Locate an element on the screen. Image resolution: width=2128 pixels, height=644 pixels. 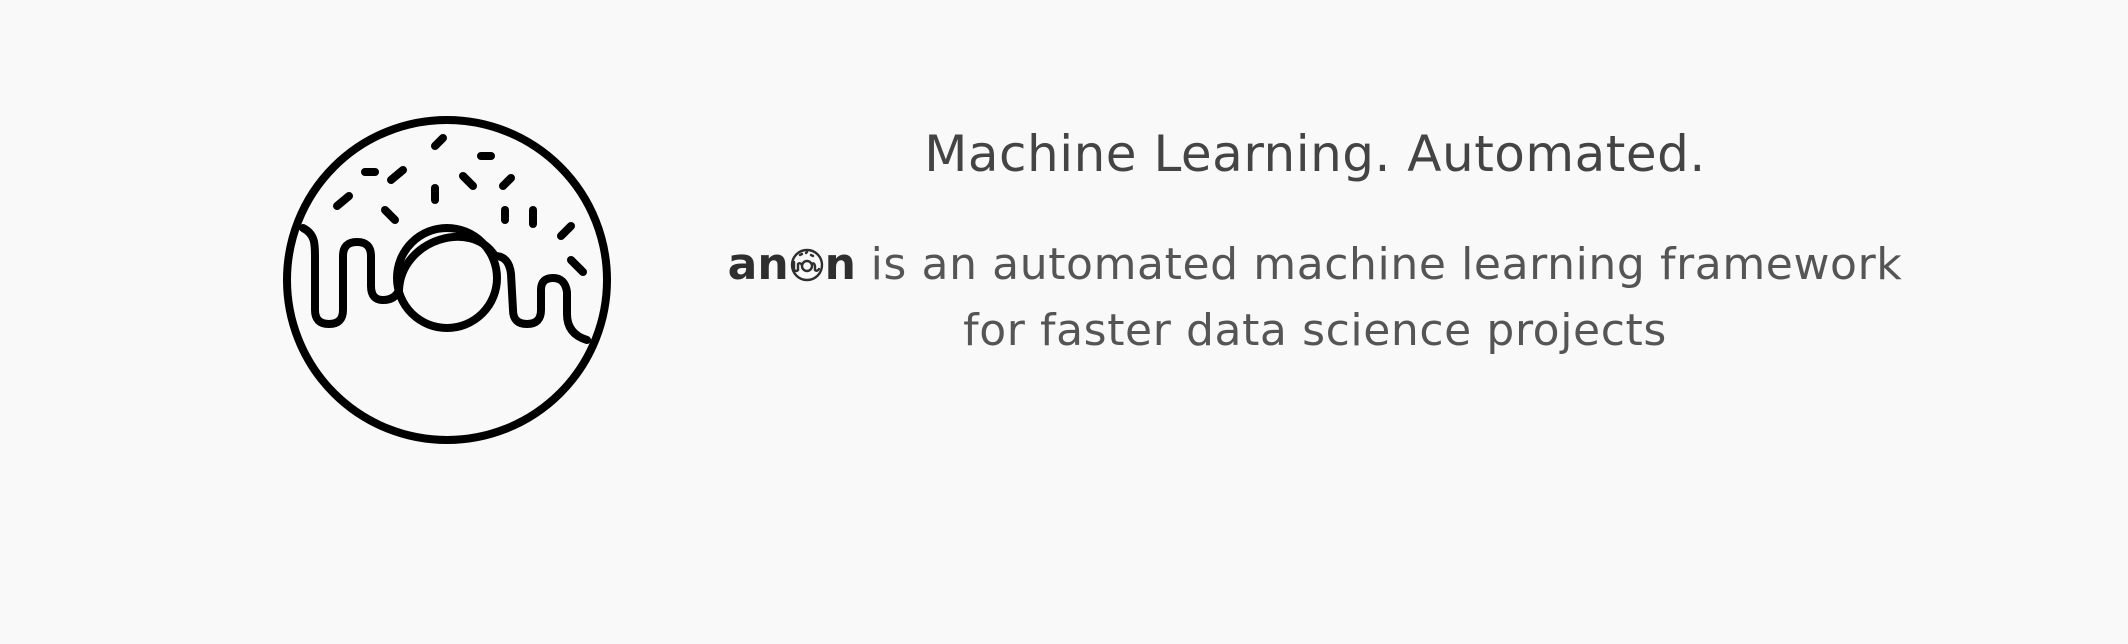
donut-mini-icon is located at coordinates (807, 265).